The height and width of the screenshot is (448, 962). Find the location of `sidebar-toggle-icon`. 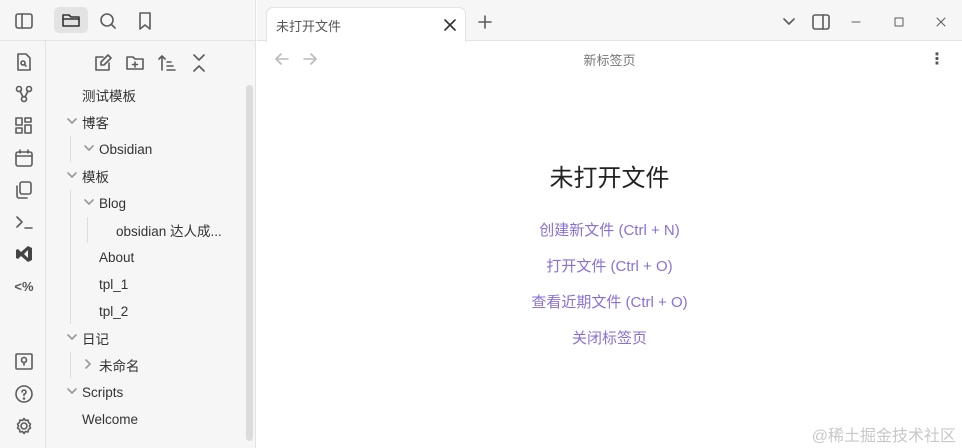

sidebar-toggle-icon is located at coordinates (24, 21).